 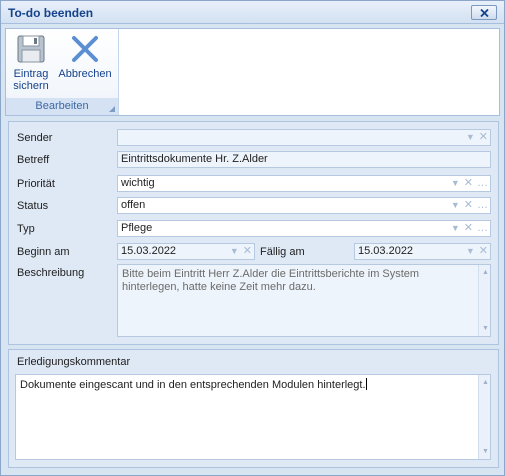 What do you see at coordinates (33, 160) in the screenshot?
I see `subject-label: Betreff` at bounding box center [33, 160].